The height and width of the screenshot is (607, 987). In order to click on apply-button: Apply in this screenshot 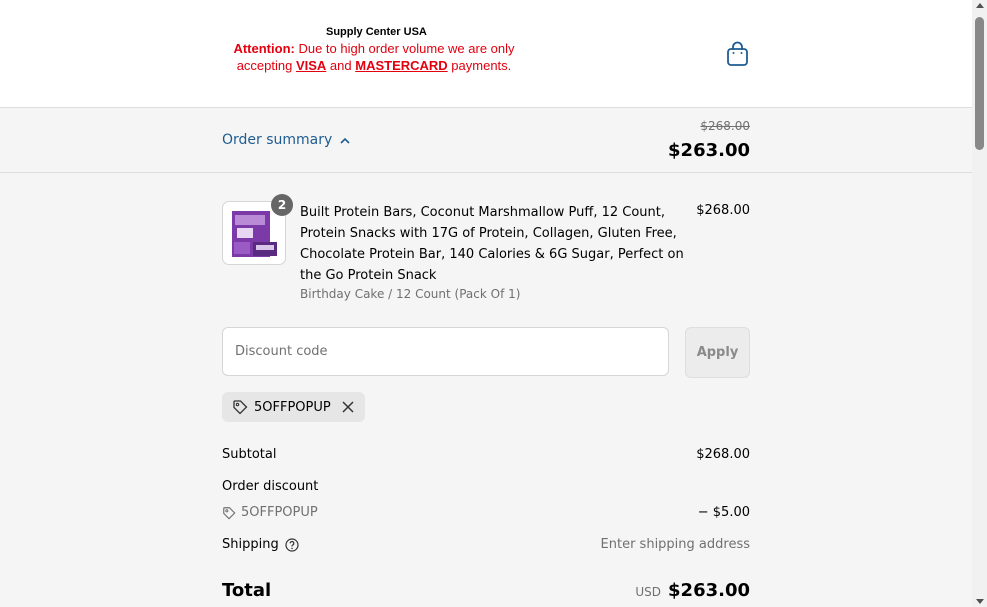, I will do `click(717, 352)`.